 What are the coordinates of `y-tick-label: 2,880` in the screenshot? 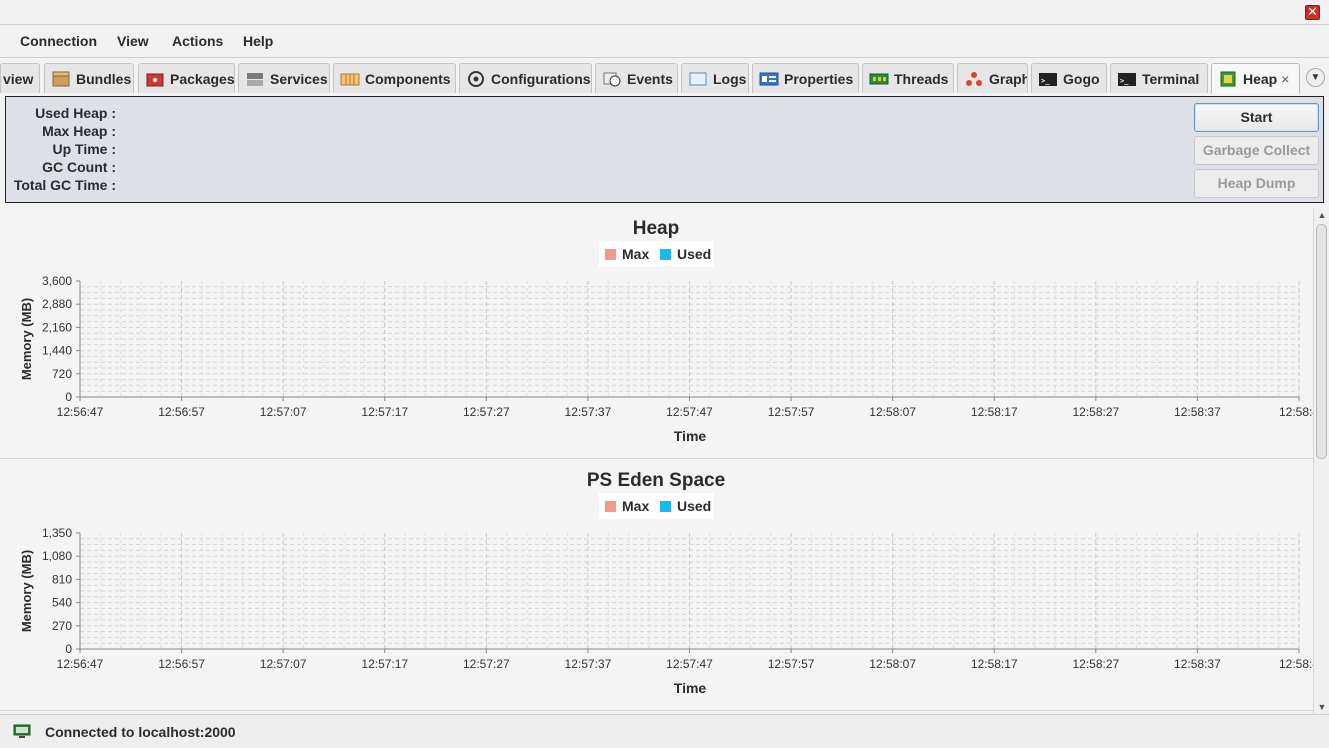 It's located at (57, 304).